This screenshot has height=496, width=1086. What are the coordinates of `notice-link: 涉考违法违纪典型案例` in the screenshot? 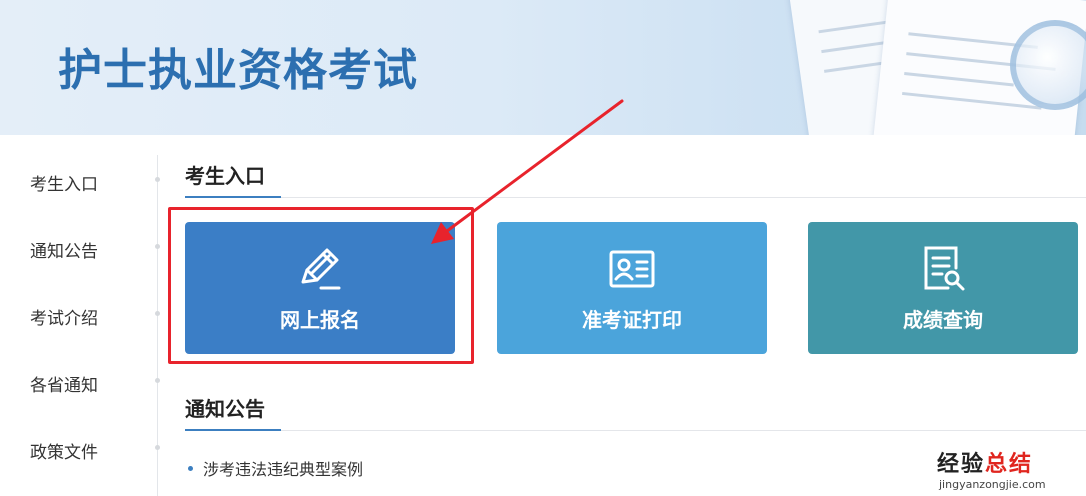 It's located at (275, 468).